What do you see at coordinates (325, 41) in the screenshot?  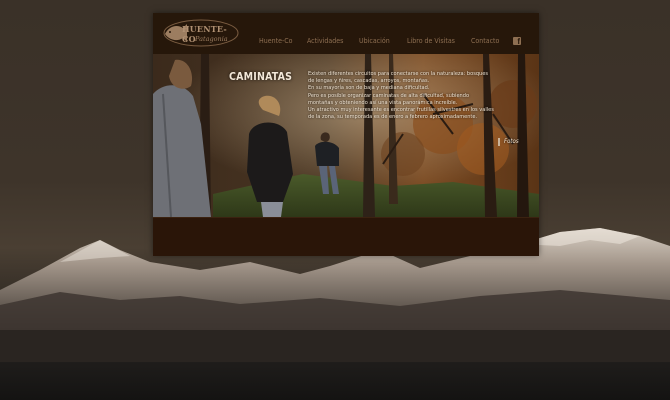 I see `nav-item-actividades: Actividades` at bounding box center [325, 41].